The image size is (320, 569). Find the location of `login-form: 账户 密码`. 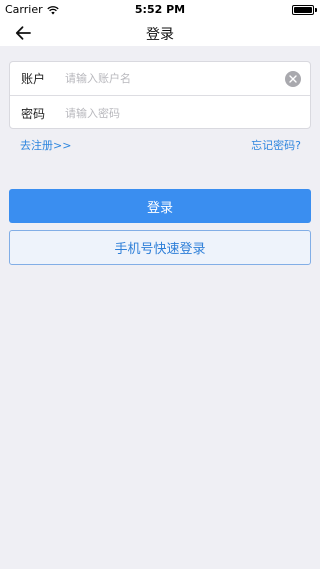

login-form: 账户 密码 is located at coordinates (160, 95).